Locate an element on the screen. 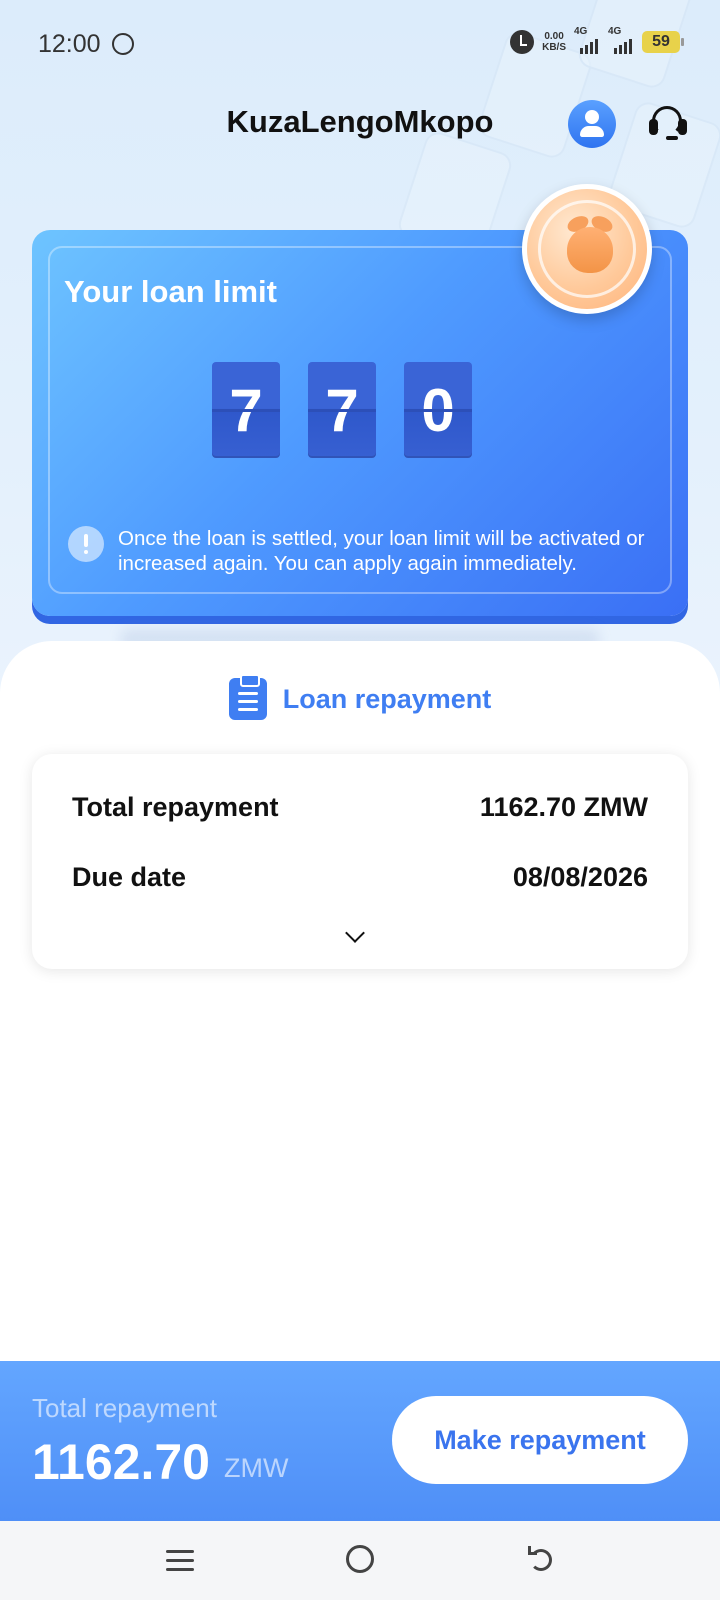  loan-limit-digits: 7 7 0 is located at coordinates (342, 410).